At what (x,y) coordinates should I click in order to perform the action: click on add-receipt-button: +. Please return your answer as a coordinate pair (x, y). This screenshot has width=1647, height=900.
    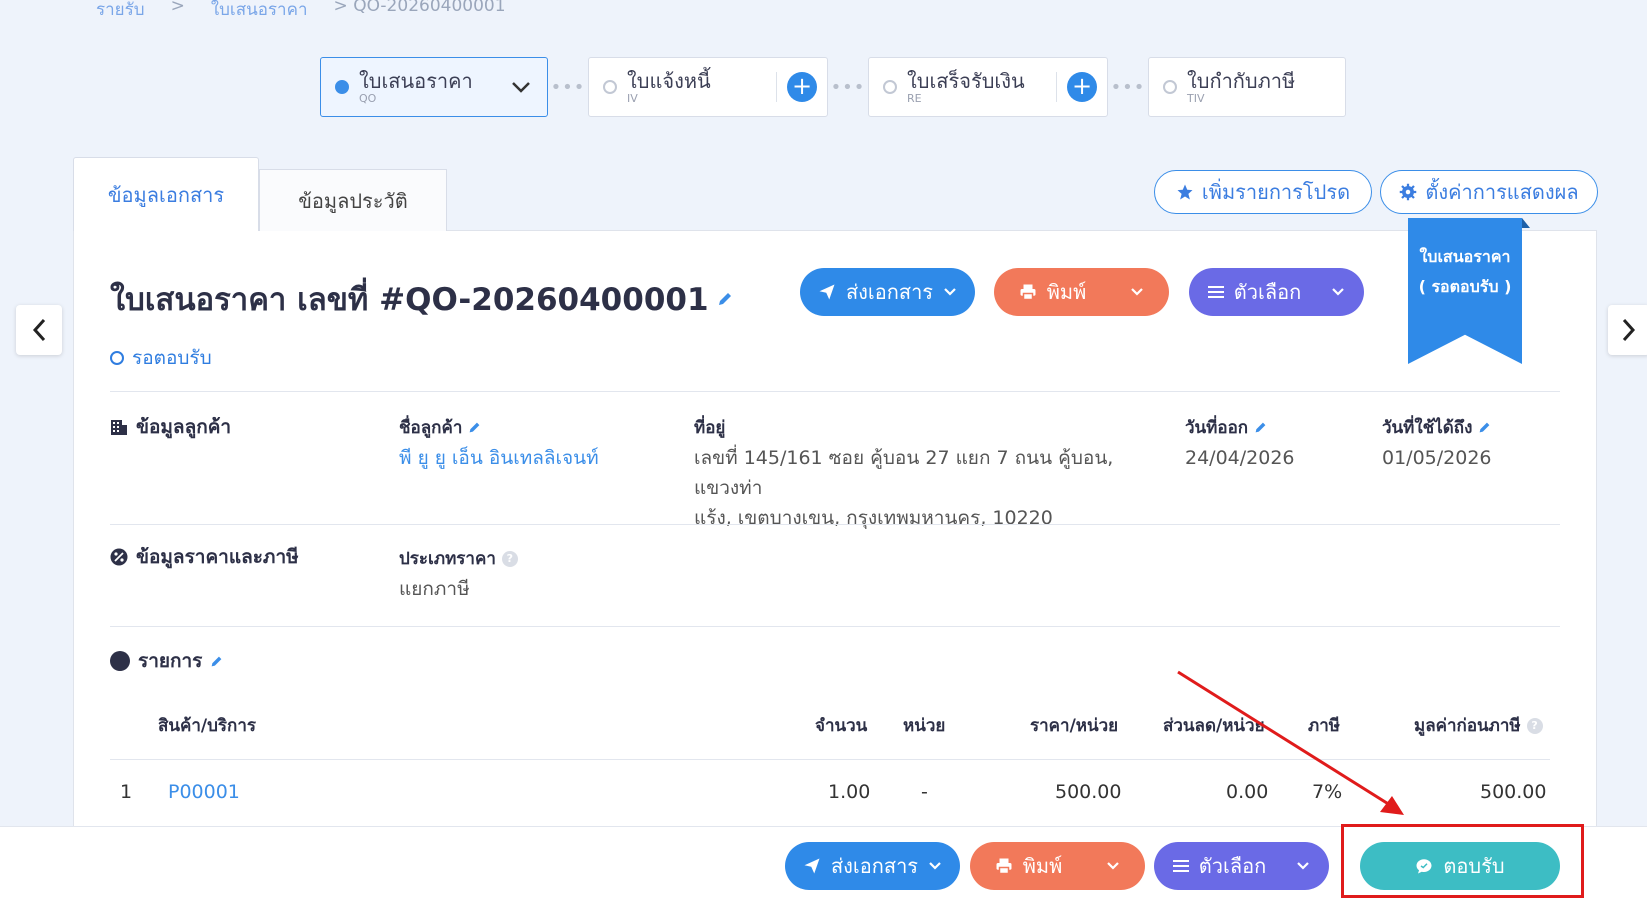
    Looking at the image, I should click on (1082, 87).